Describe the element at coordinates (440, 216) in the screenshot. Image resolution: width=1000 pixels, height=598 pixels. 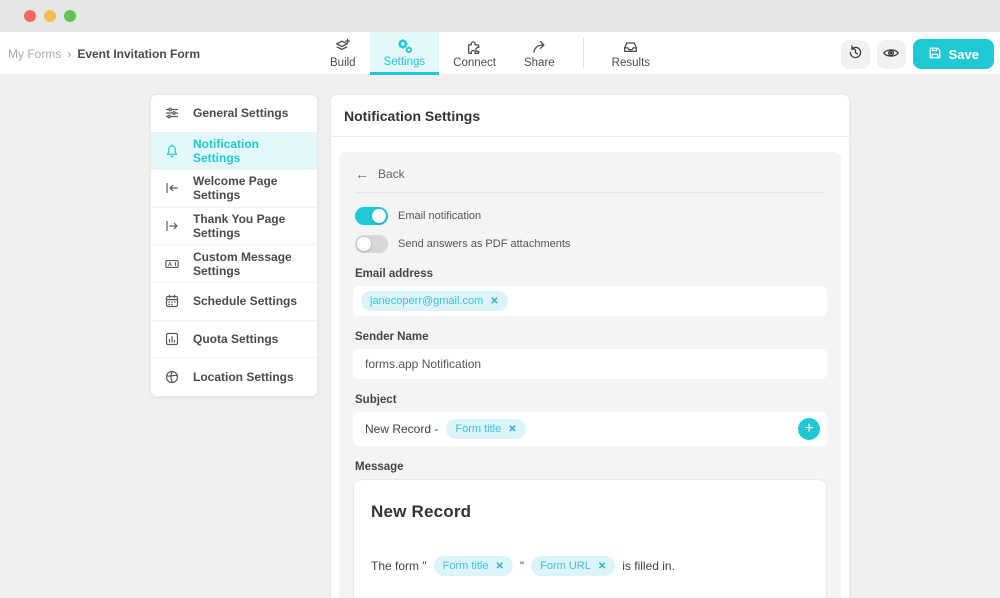
I see `email-notification-toggle-label: Email notification` at that location.